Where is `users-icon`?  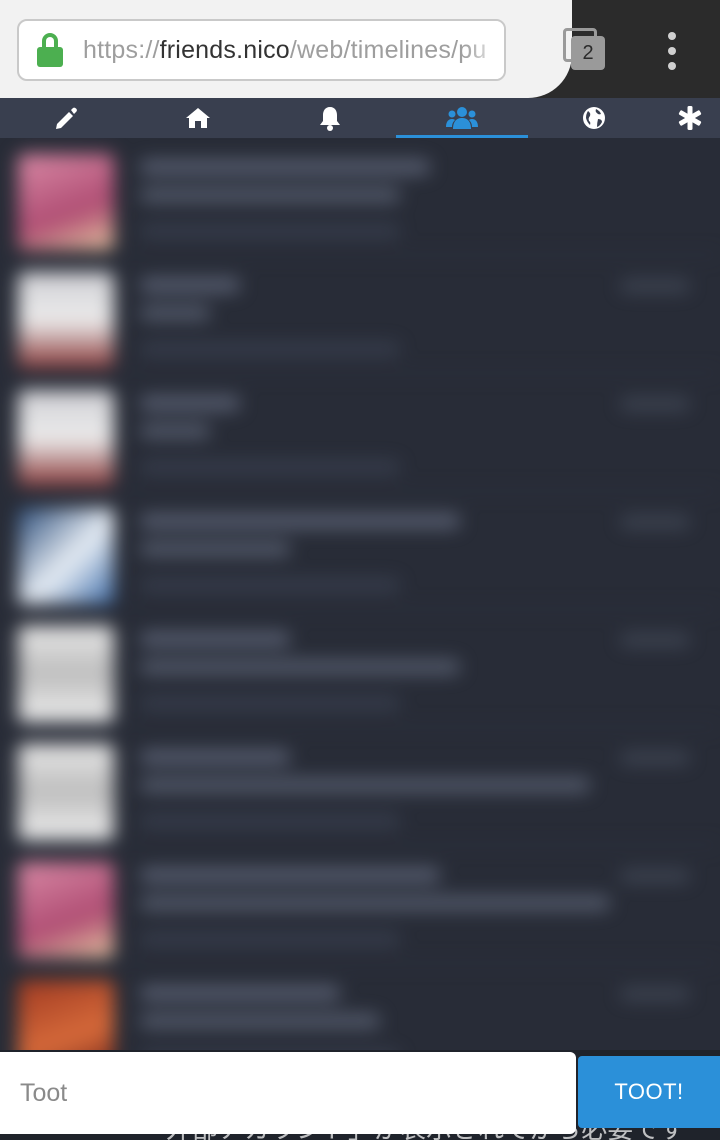 users-icon is located at coordinates (462, 118).